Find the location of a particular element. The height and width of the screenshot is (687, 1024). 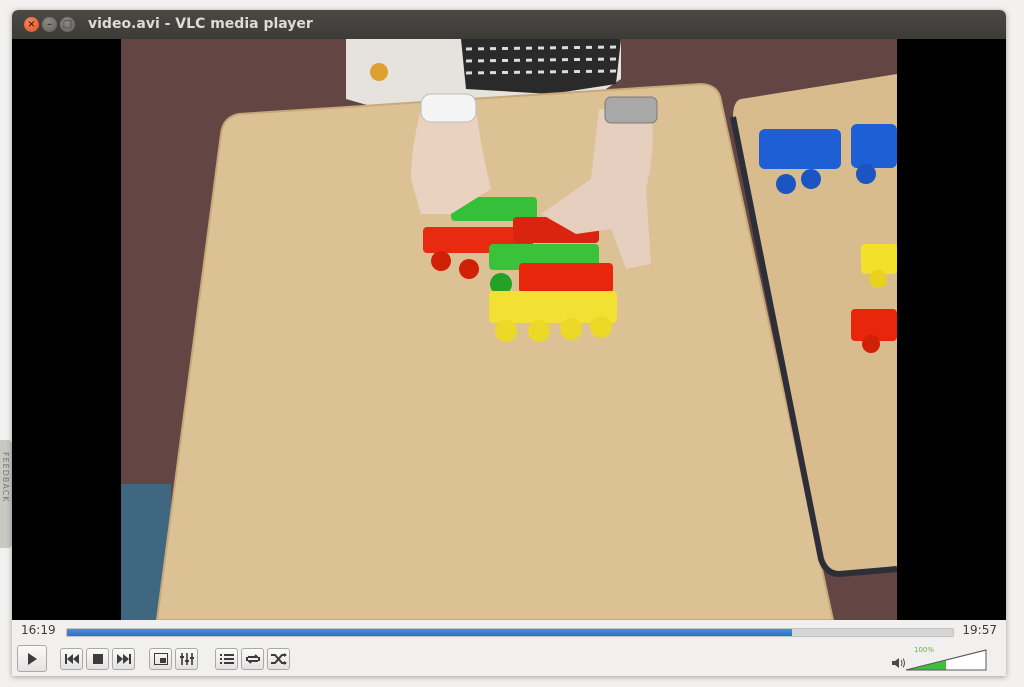

maximize-window-button: □ is located at coordinates (67, 24).